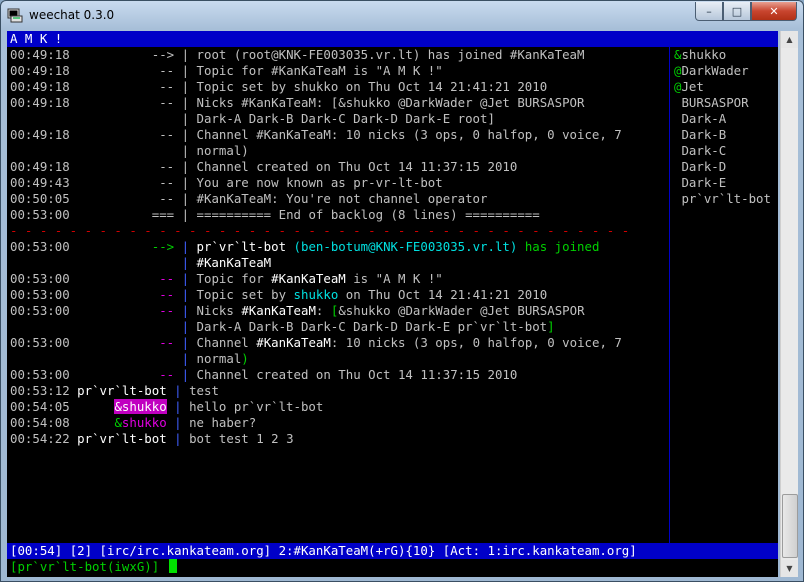 The image size is (804, 582). What do you see at coordinates (669, 295) in the screenshot?
I see `nicklist-divider` at bounding box center [669, 295].